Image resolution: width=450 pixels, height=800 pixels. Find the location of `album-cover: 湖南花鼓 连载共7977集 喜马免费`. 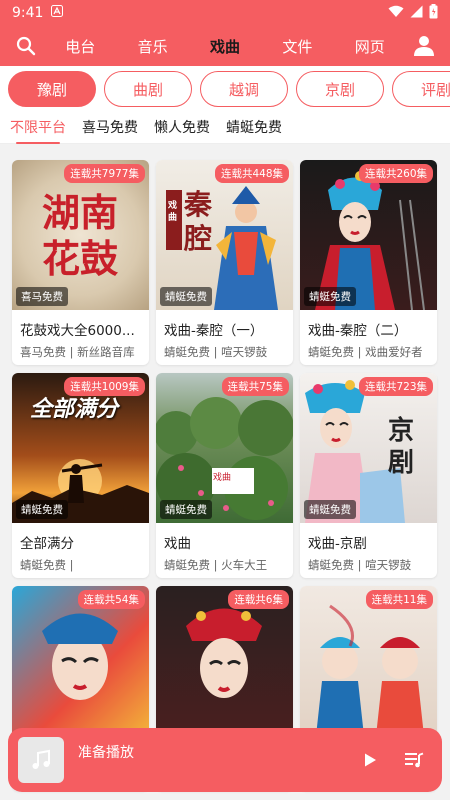

album-cover: 湖南花鼓 连载共7977集 喜马免费 is located at coordinates (80, 235).